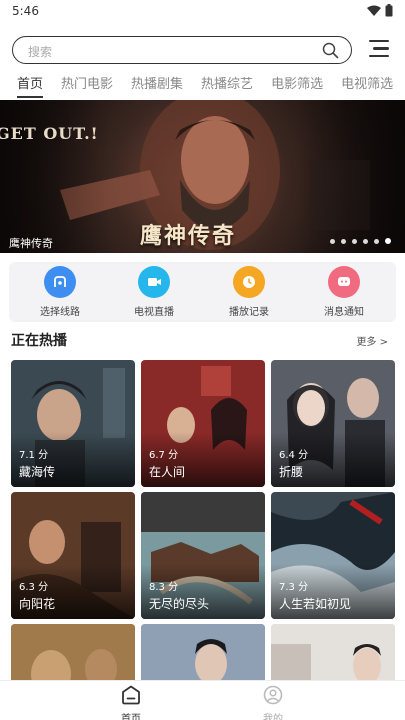  I want to click on nav-home-label: 首页, so click(131, 717).